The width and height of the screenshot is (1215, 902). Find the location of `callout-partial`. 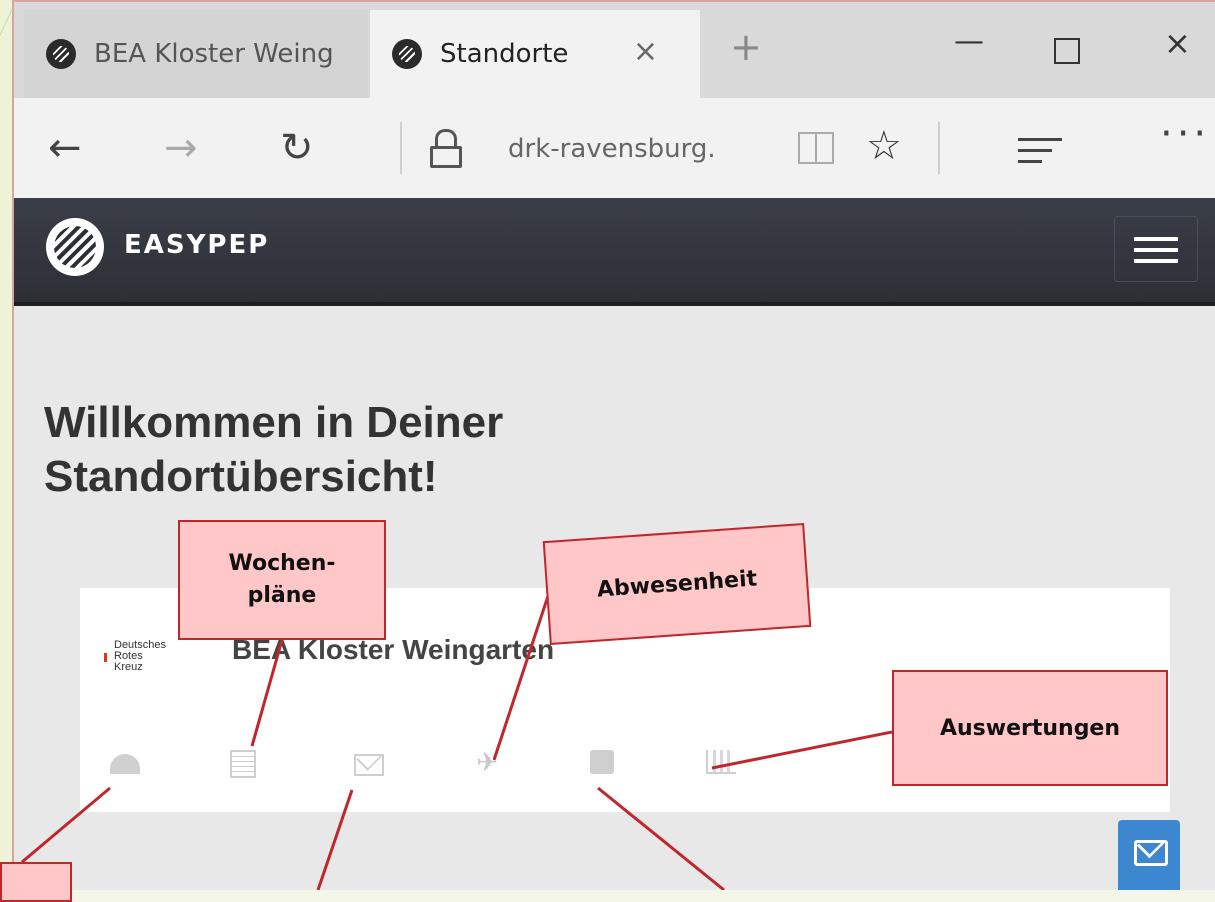

callout-partial is located at coordinates (36, 882).